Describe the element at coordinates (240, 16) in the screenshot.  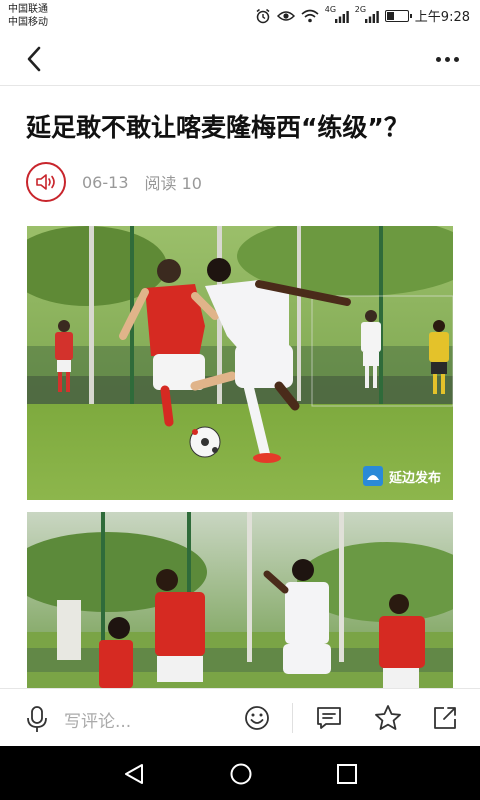
I see `status-bar: 中国联通 中国移动 4G 2G 上午9:28` at that location.